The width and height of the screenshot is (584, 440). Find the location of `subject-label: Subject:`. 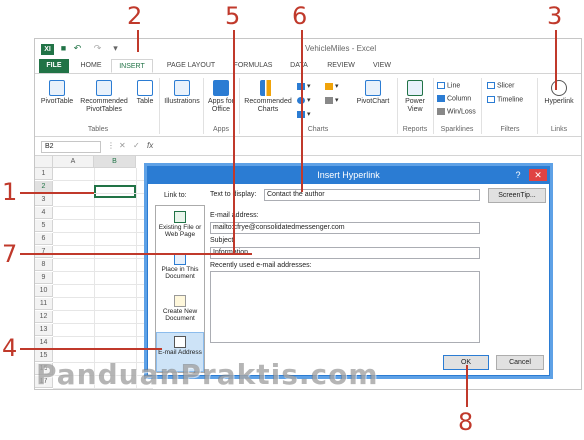

subject-label: Subject: is located at coordinates (223, 240).